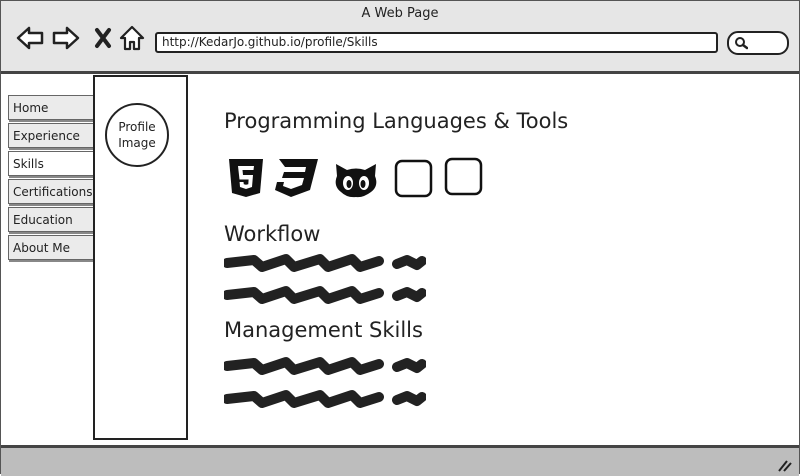 This screenshot has width=800, height=476. I want to click on profile-panel: Profile Image, so click(140, 257).